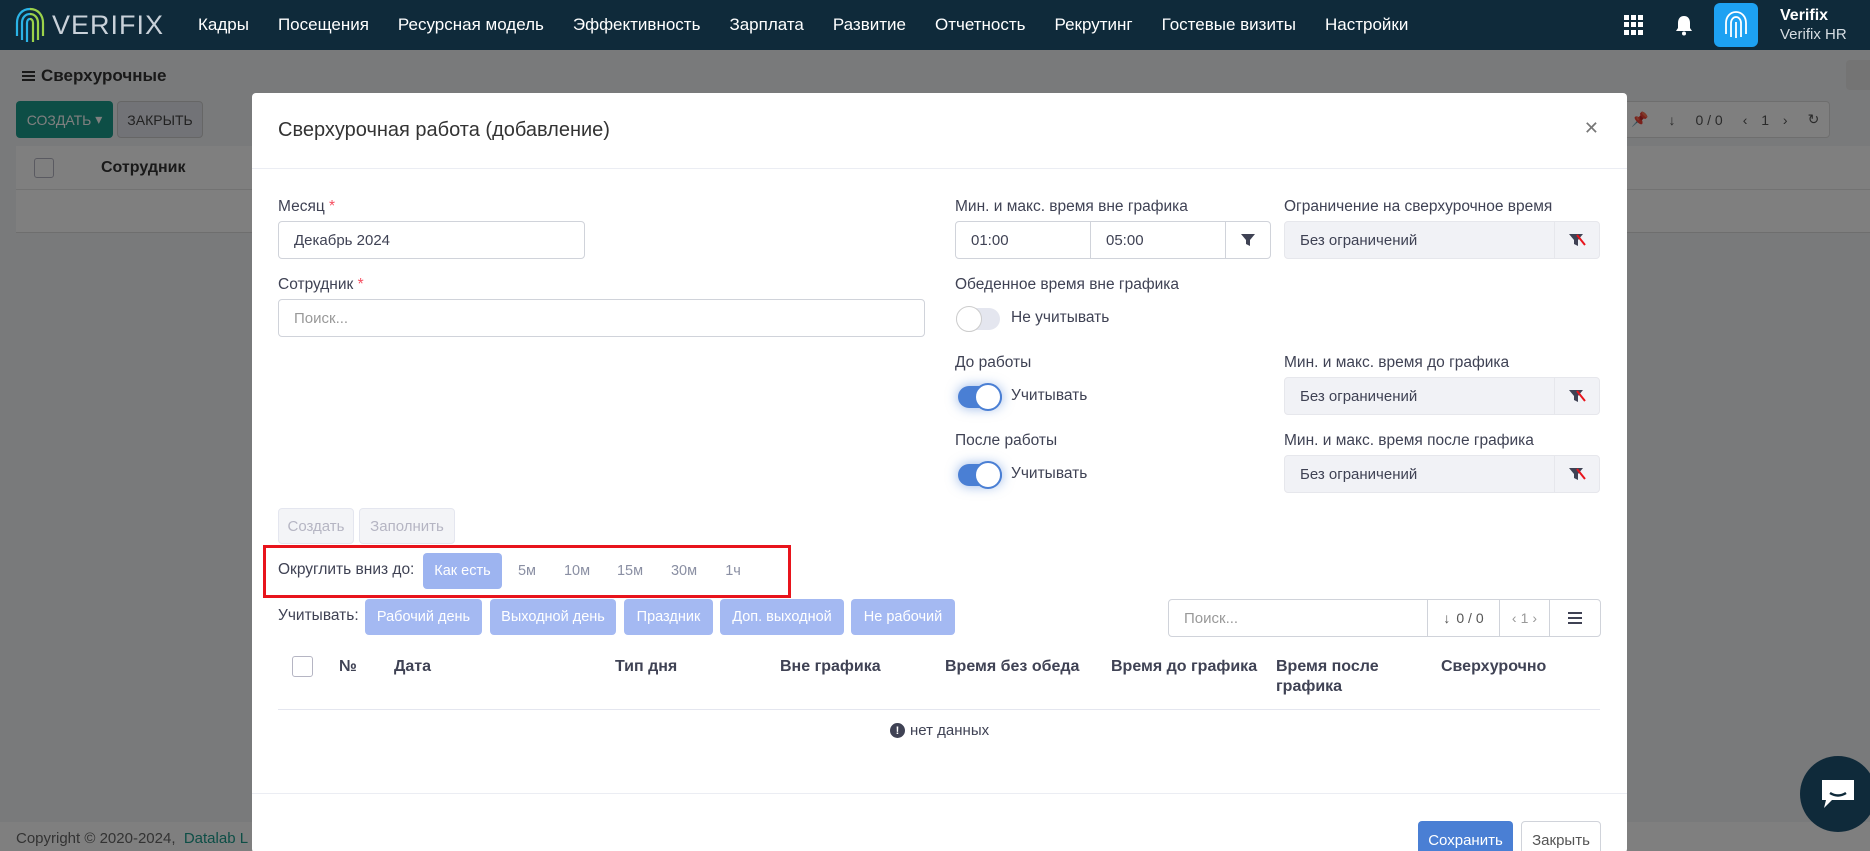 This screenshot has height=851, width=1870. What do you see at coordinates (939, 131) in the screenshot?
I see `modal-header: Сверхурочная работа (добавление) ✕` at bounding box center [939, 131].